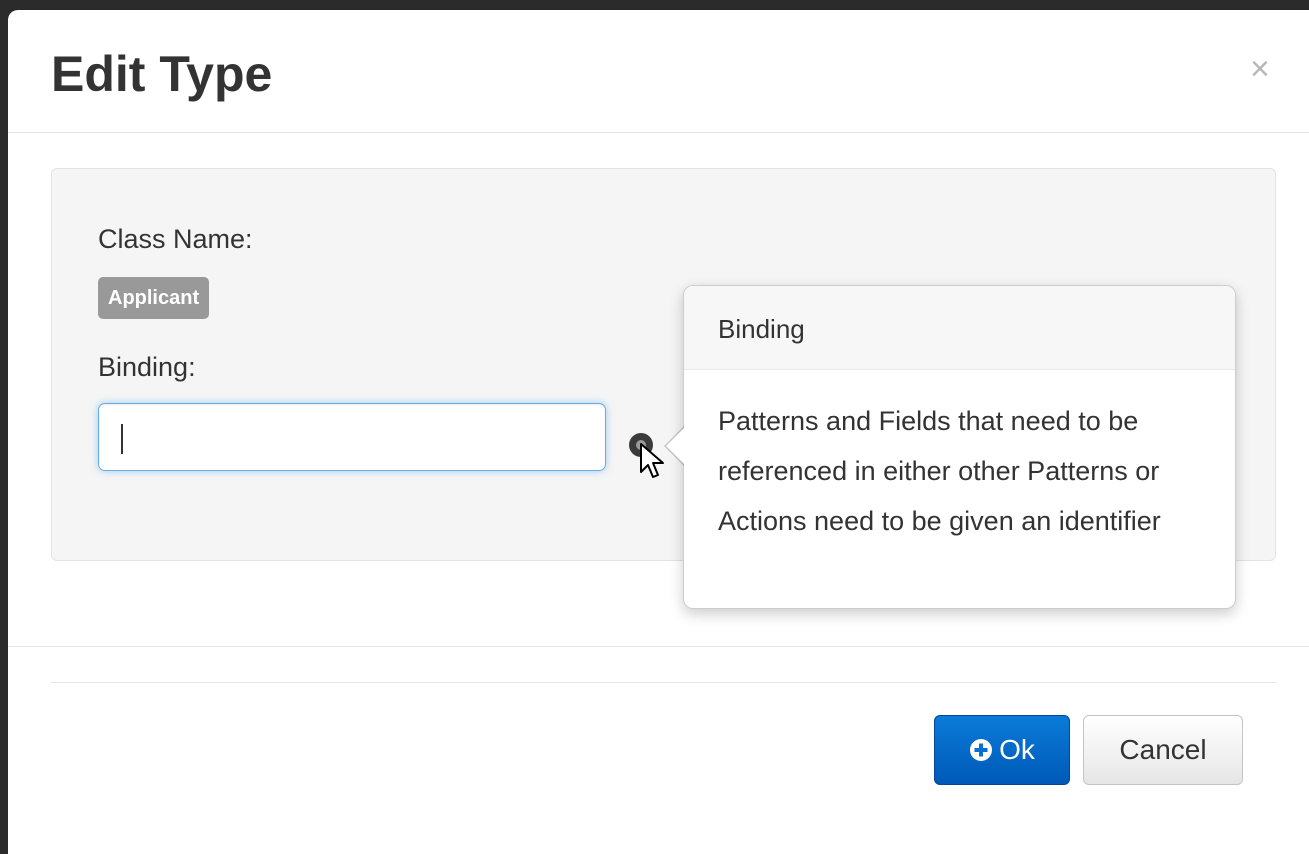  What do you see at coordinates (658, 646) in the screenshot?
I see `footer-divider` at bounding box center [658, 646].